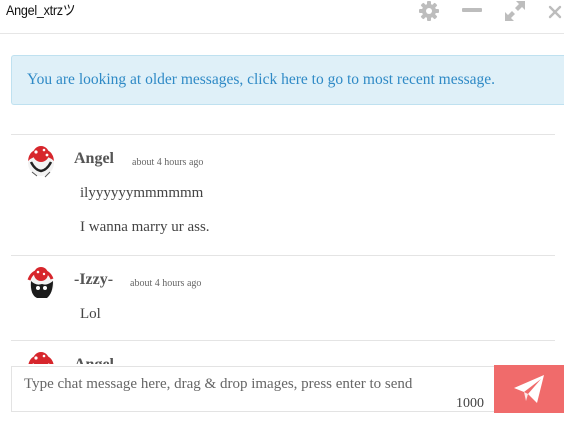 The width and height of the screenshot is (564, 434). Describe the element at coordinates (470, 403) in the screenshot. I see `char-counter: 1000` at that location.